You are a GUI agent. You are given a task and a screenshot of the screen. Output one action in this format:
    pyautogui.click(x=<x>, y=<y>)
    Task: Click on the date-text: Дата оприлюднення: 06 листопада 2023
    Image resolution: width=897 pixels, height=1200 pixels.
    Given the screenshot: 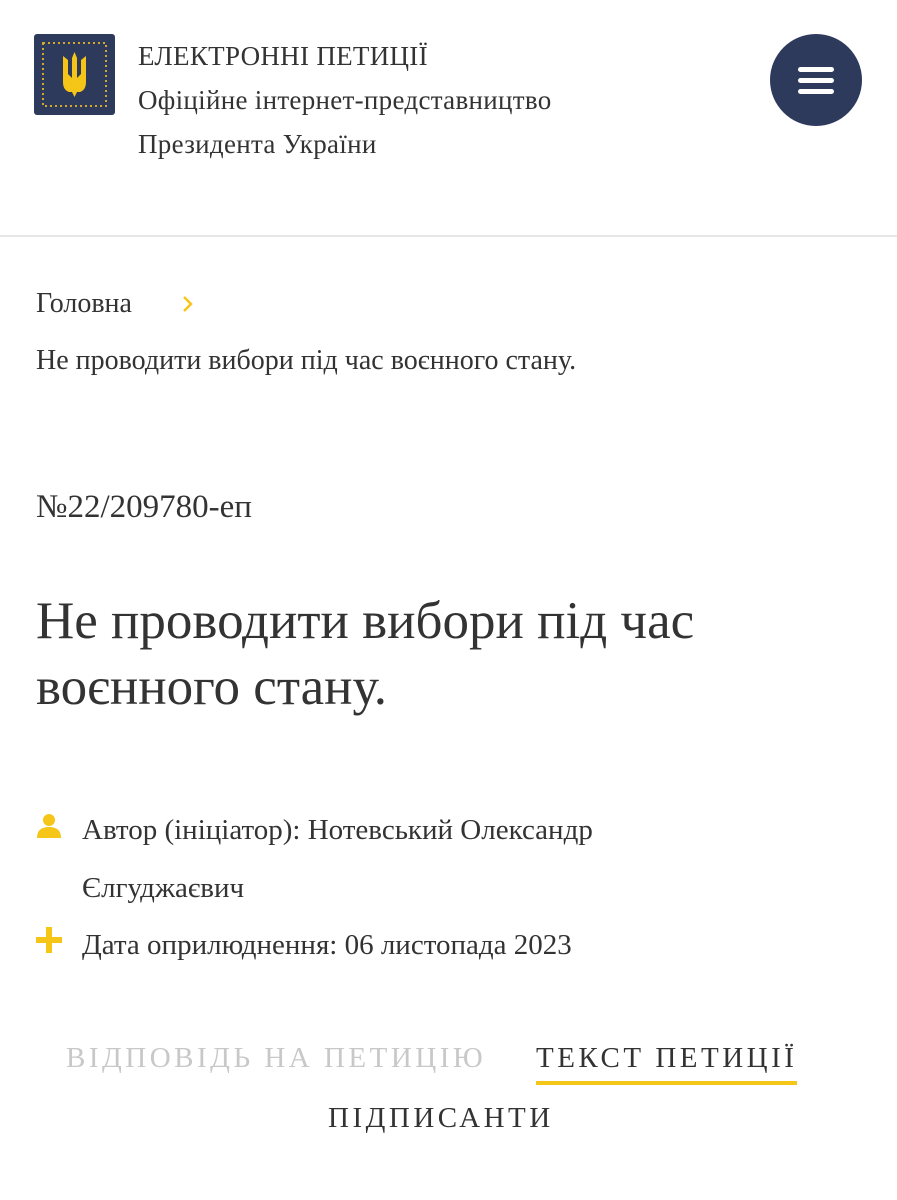 What is the action you would take?
    pyautogui.click(x=327, y=945)
    